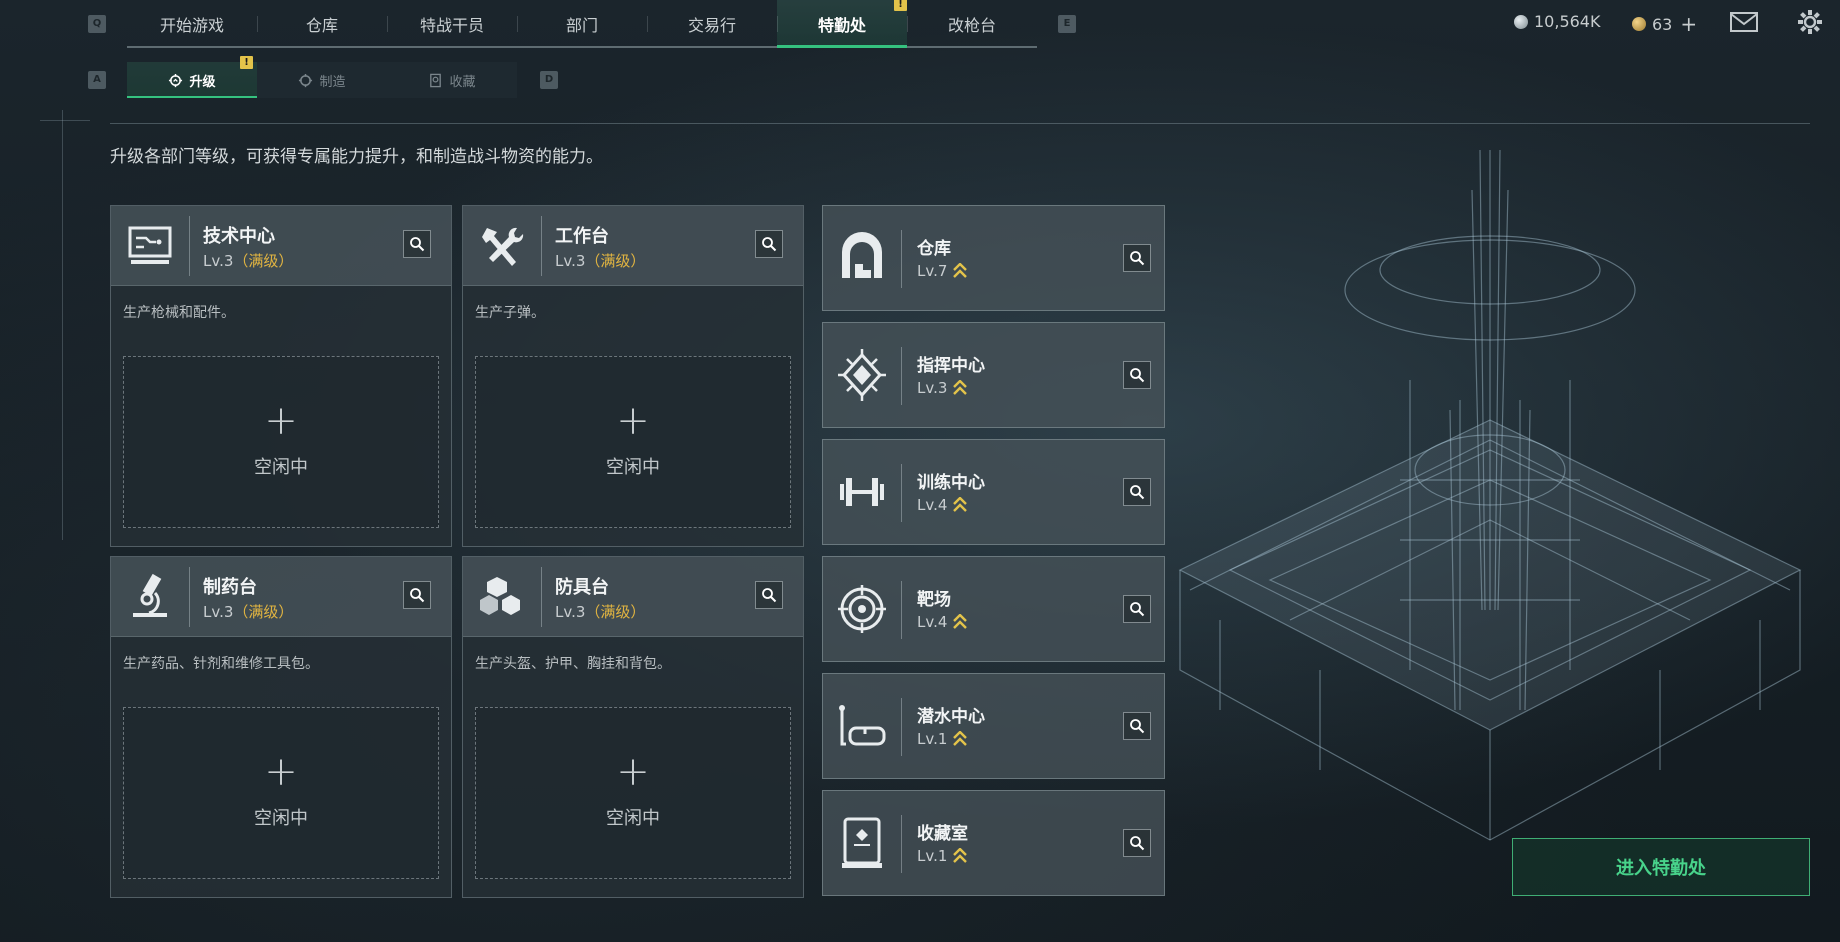 The image size is (1840, 942). I want to click on mail-icon, so click(1744, 22).